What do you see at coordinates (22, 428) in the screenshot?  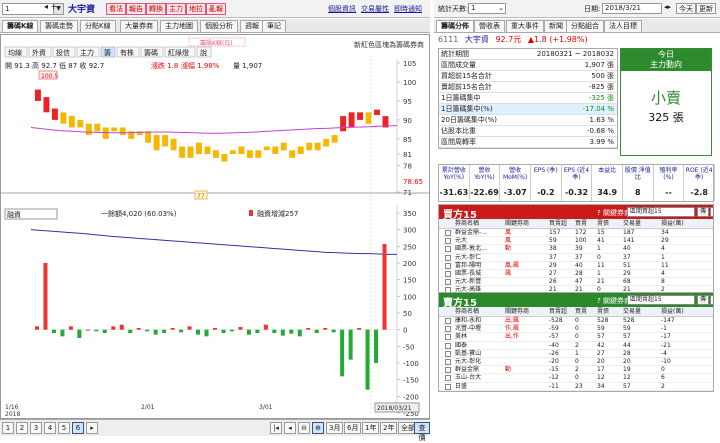 I see `page-2: 2` at bounding box center [22, 428].